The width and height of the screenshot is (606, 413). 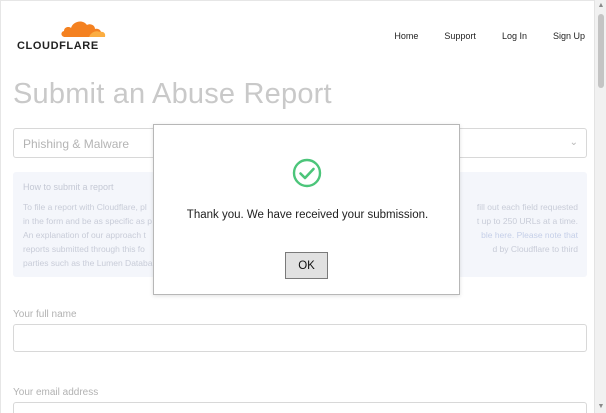 What do you see at coordinates (58, 46) in the screenshot?
I see `logo-wordmark: CLOUDFLARE` at bounding box center [58, 46].